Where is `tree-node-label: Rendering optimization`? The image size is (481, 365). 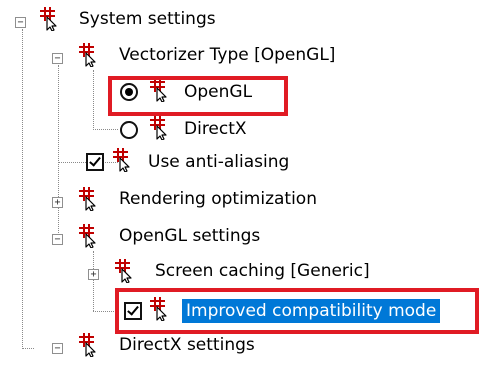
tree-node-label: Rendering optimization is located at coordinates (218, 199).